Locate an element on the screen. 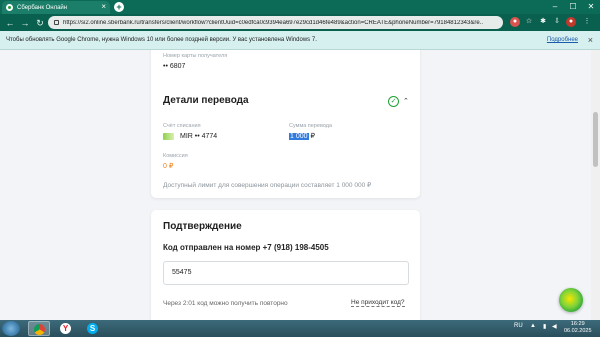 The width and height of the screenshot is (600, 337). sms-code-input: 55475 is located at coordinates (286, 273).